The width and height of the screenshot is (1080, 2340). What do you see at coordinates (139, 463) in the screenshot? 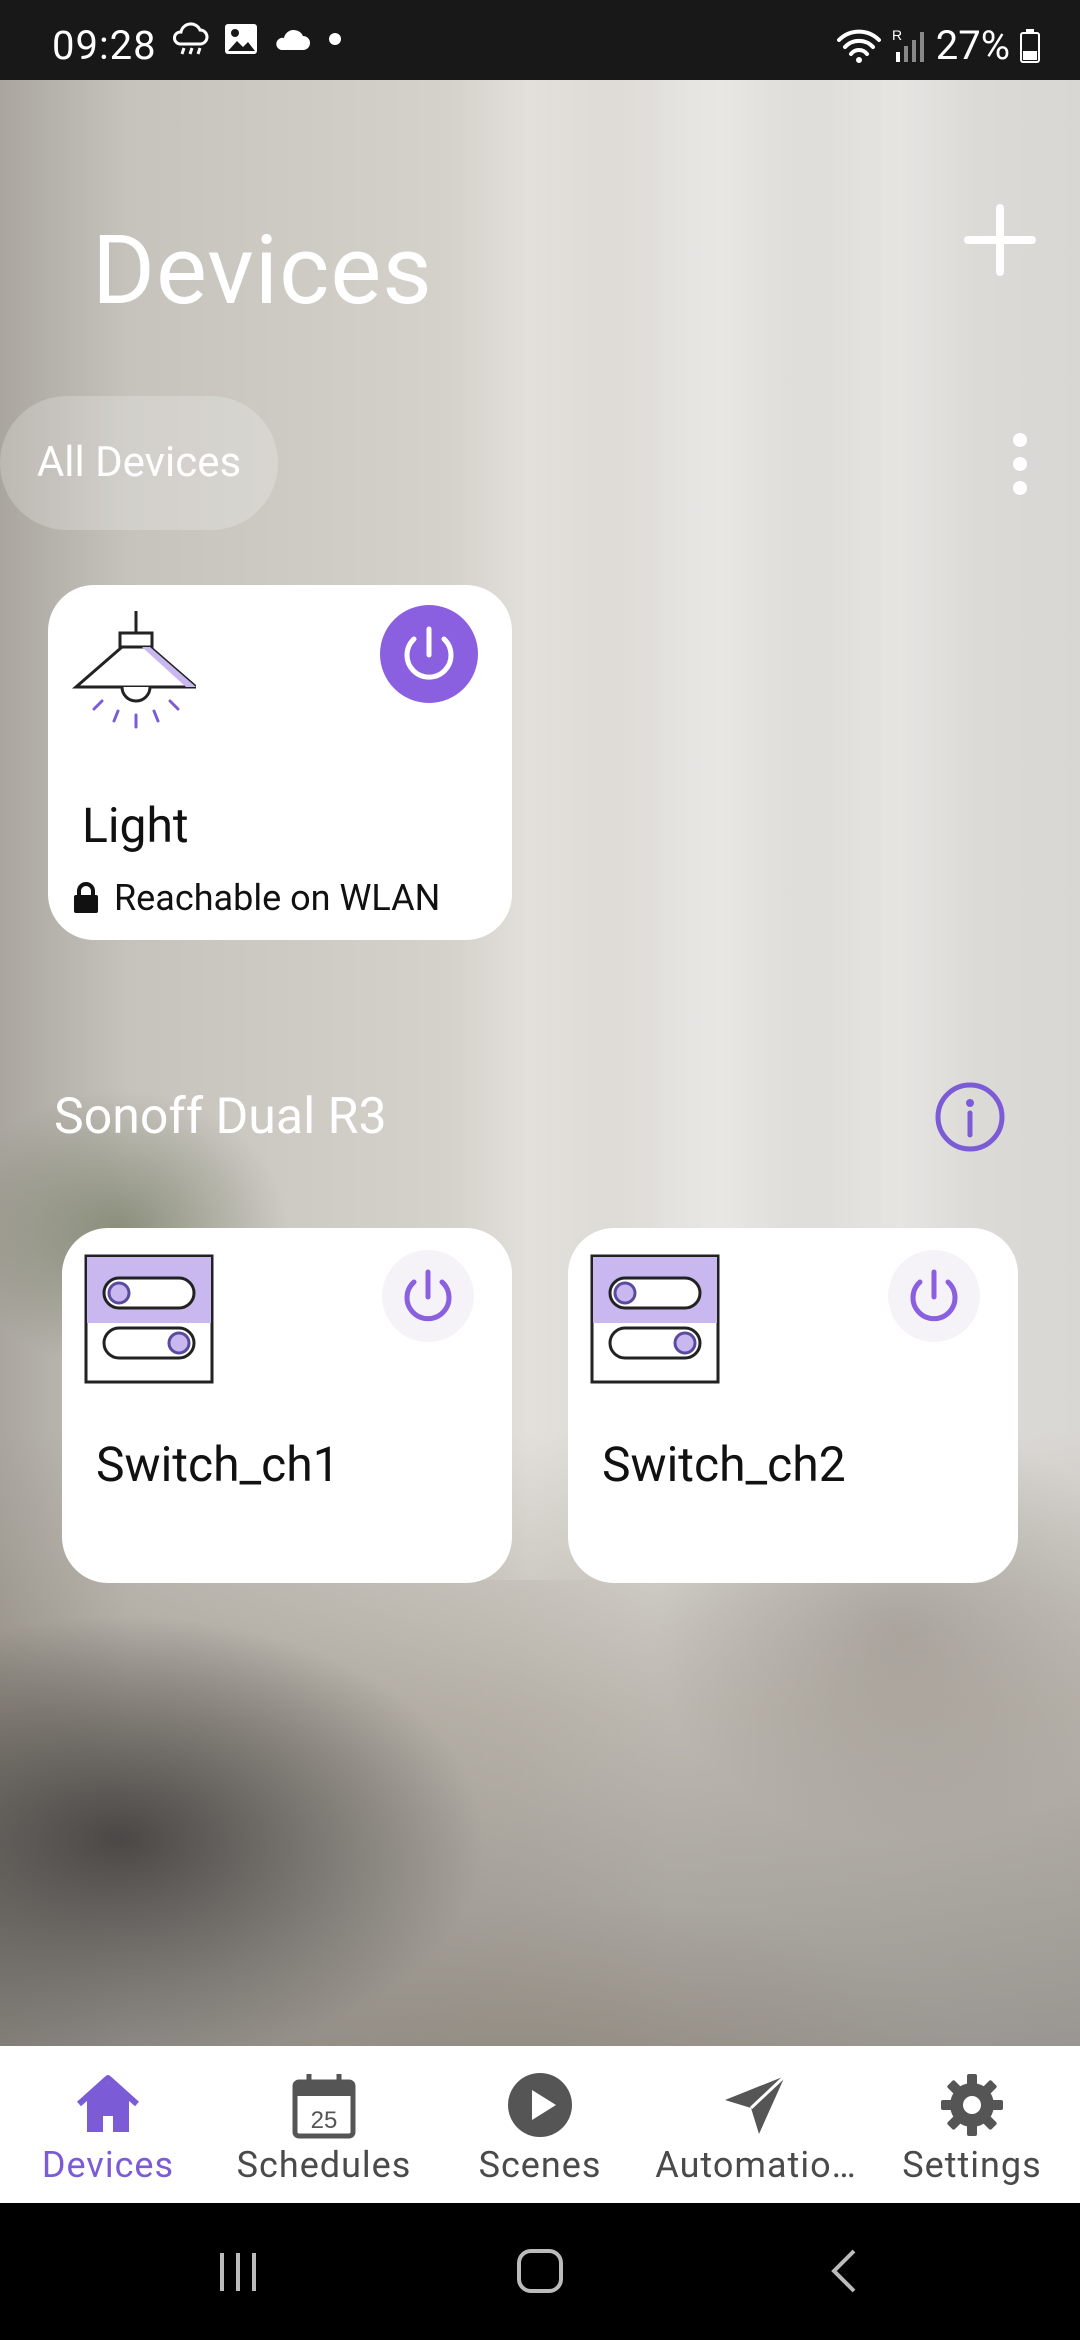
I see `all-devices-filter: All Devices` at bounding box center [139, 463].